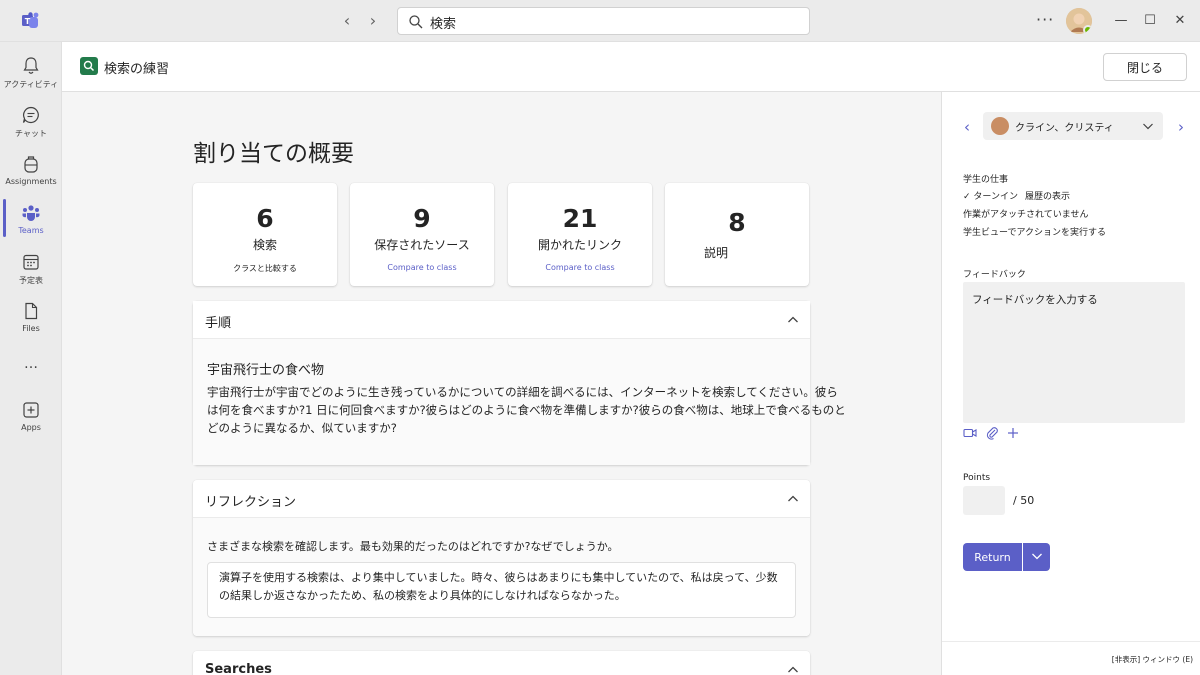 The height and width of the screenshot is (675, 1200). What do you see at coordinates (1047, 195) in the screenshot?
I see `view-history-link: 履歴の表示` at bounding box center [1047, 195].